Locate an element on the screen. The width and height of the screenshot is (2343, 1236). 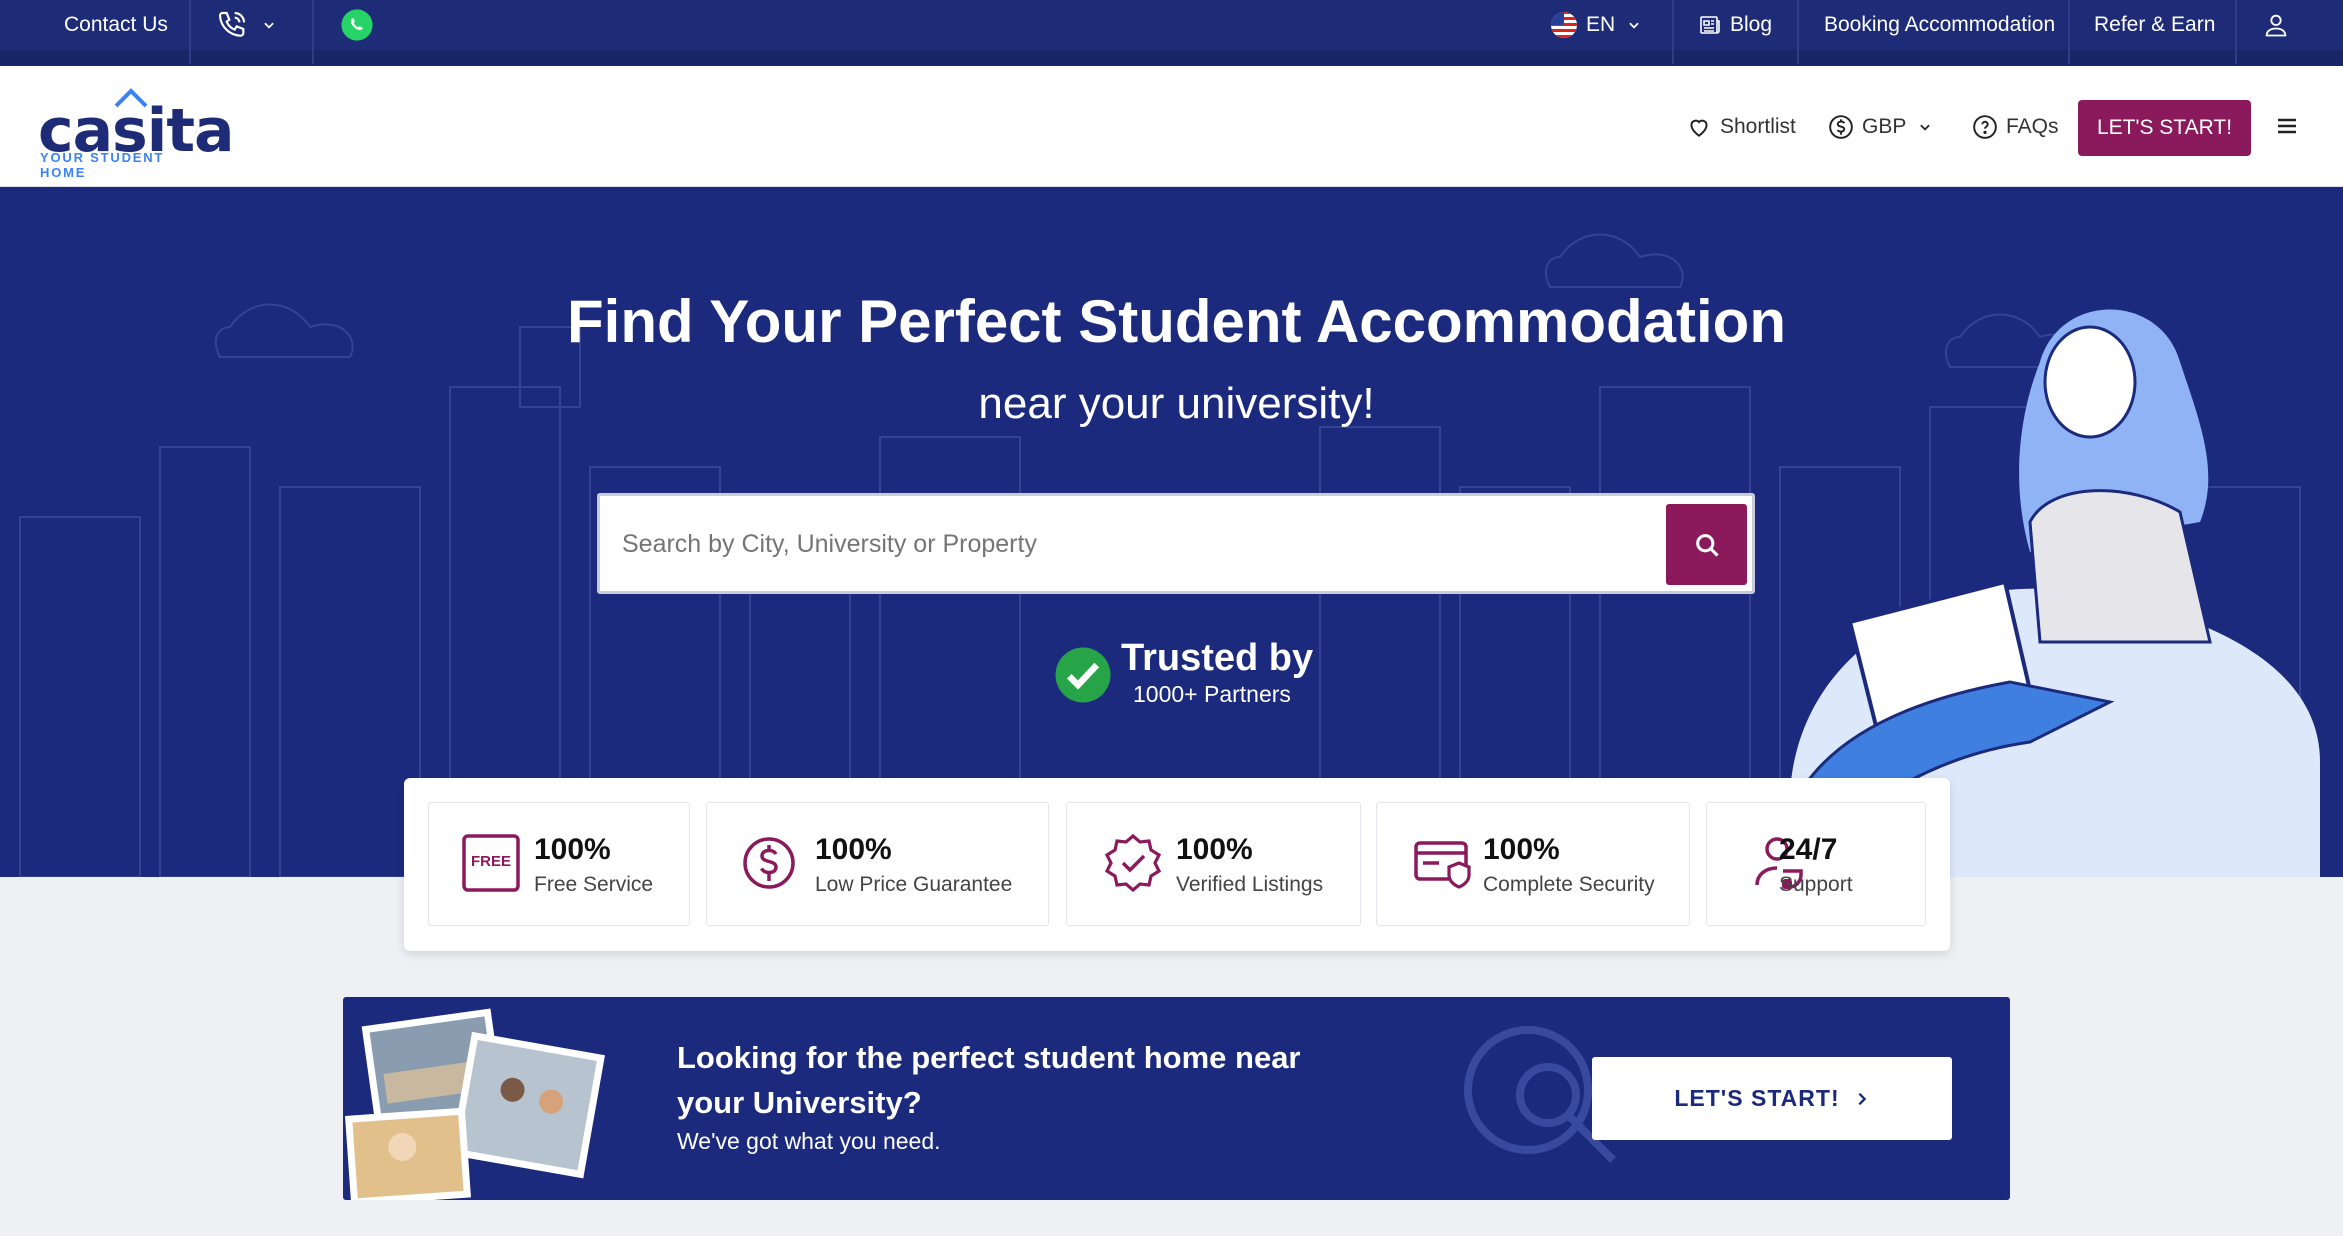
account-button is located at coordinates (2276, 25).